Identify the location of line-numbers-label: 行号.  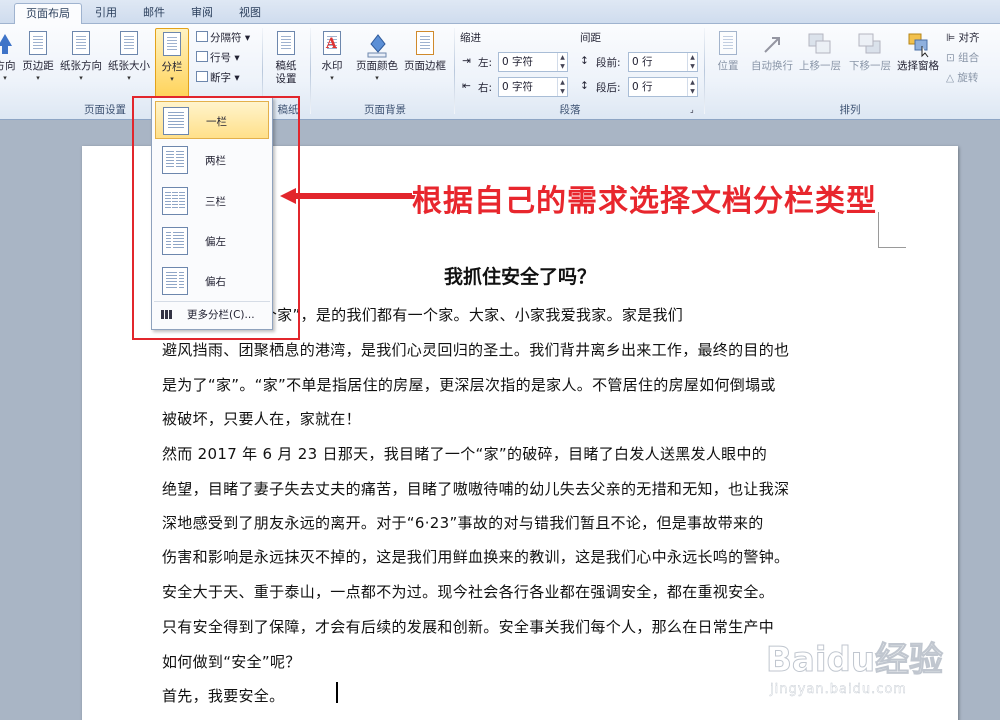
(220, 58).